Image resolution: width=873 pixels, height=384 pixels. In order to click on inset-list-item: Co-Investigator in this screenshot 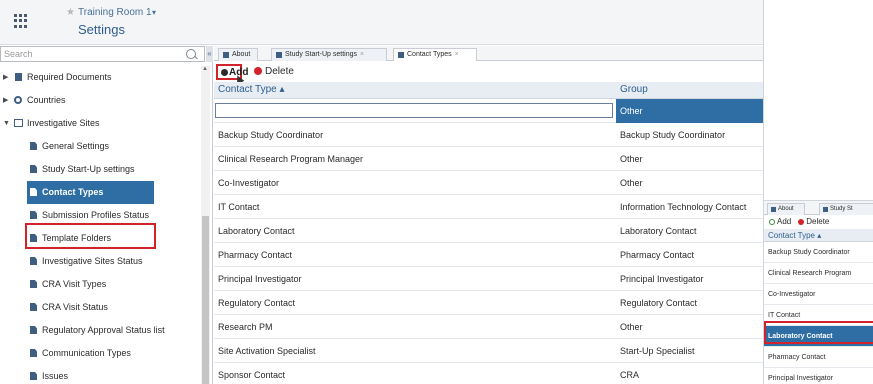, I will do `click(818, 294)`.